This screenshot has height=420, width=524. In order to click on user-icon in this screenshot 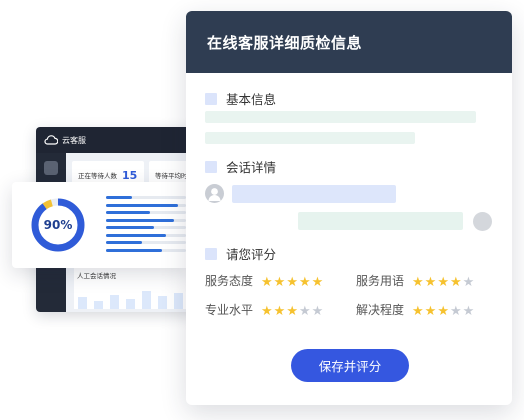, I will do `click(214, 194)`.